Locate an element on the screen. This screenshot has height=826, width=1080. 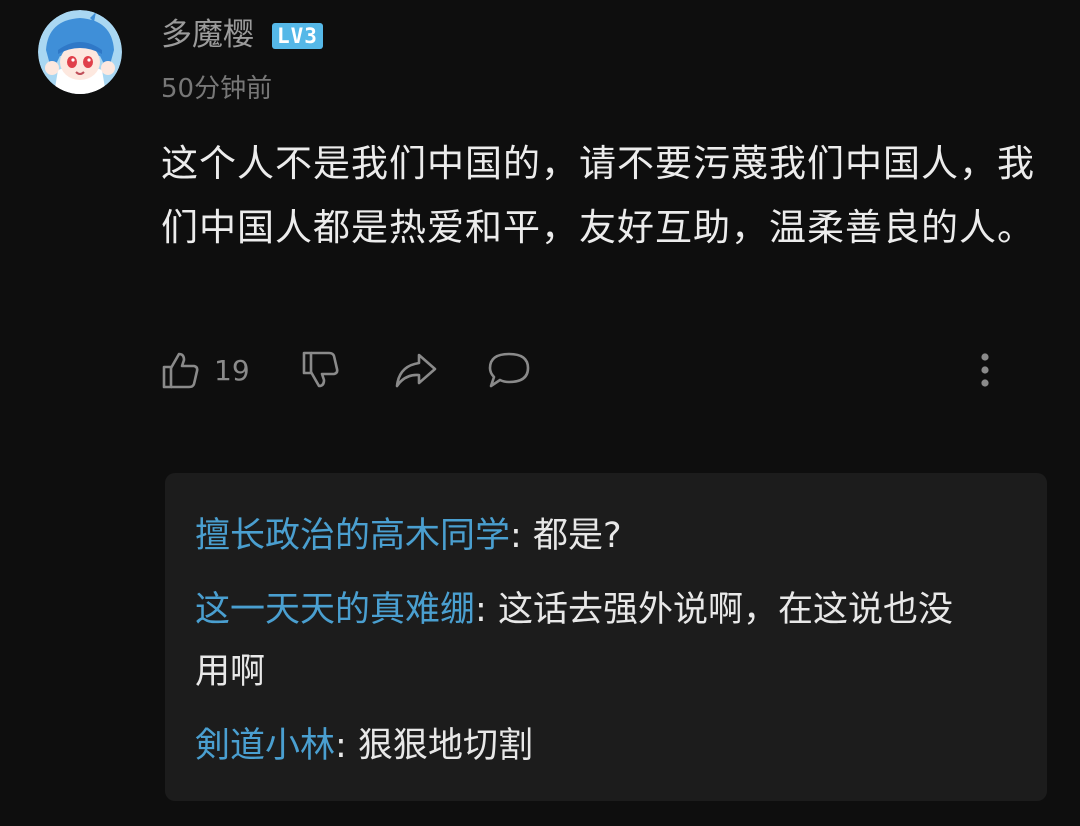
reply-author: 剣道小林 is located at coordinates (265, 746).